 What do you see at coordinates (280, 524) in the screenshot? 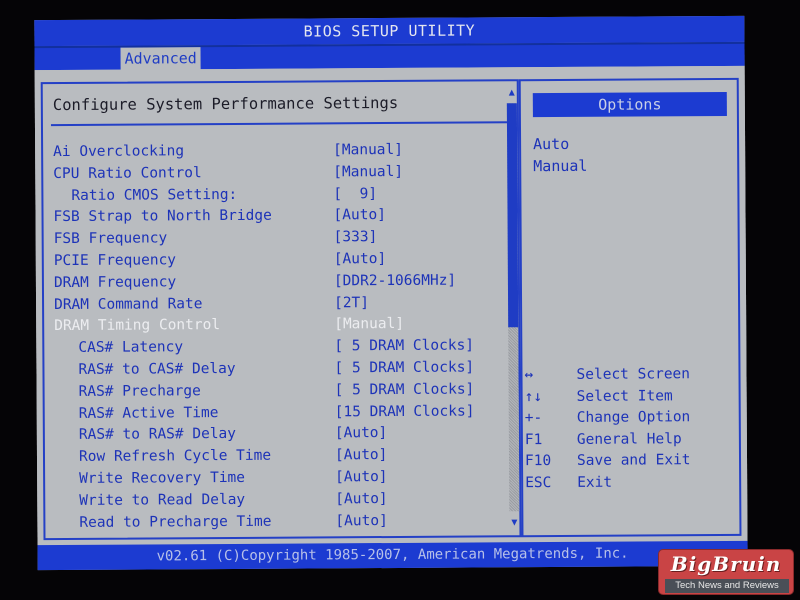
I see `setting-row: Read to Precharge Time [Auto]` at bounding box center [280, 524].